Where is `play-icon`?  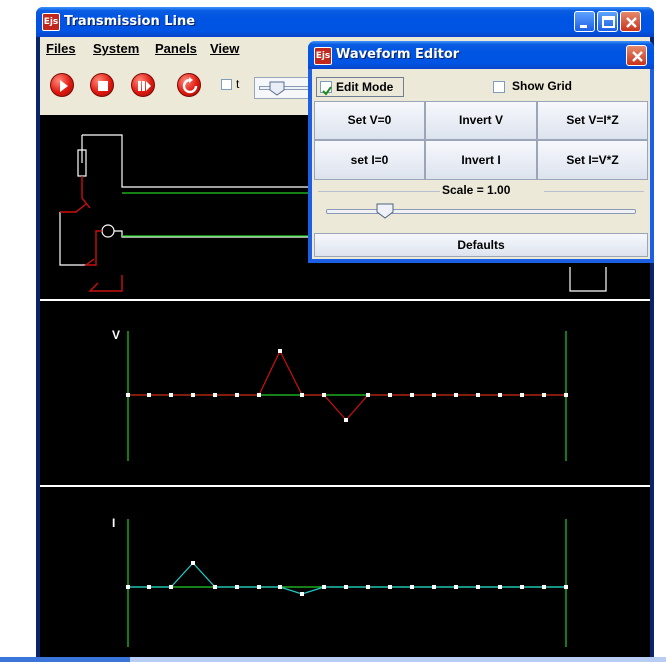
play-icon is located at coordinates (64, 86).